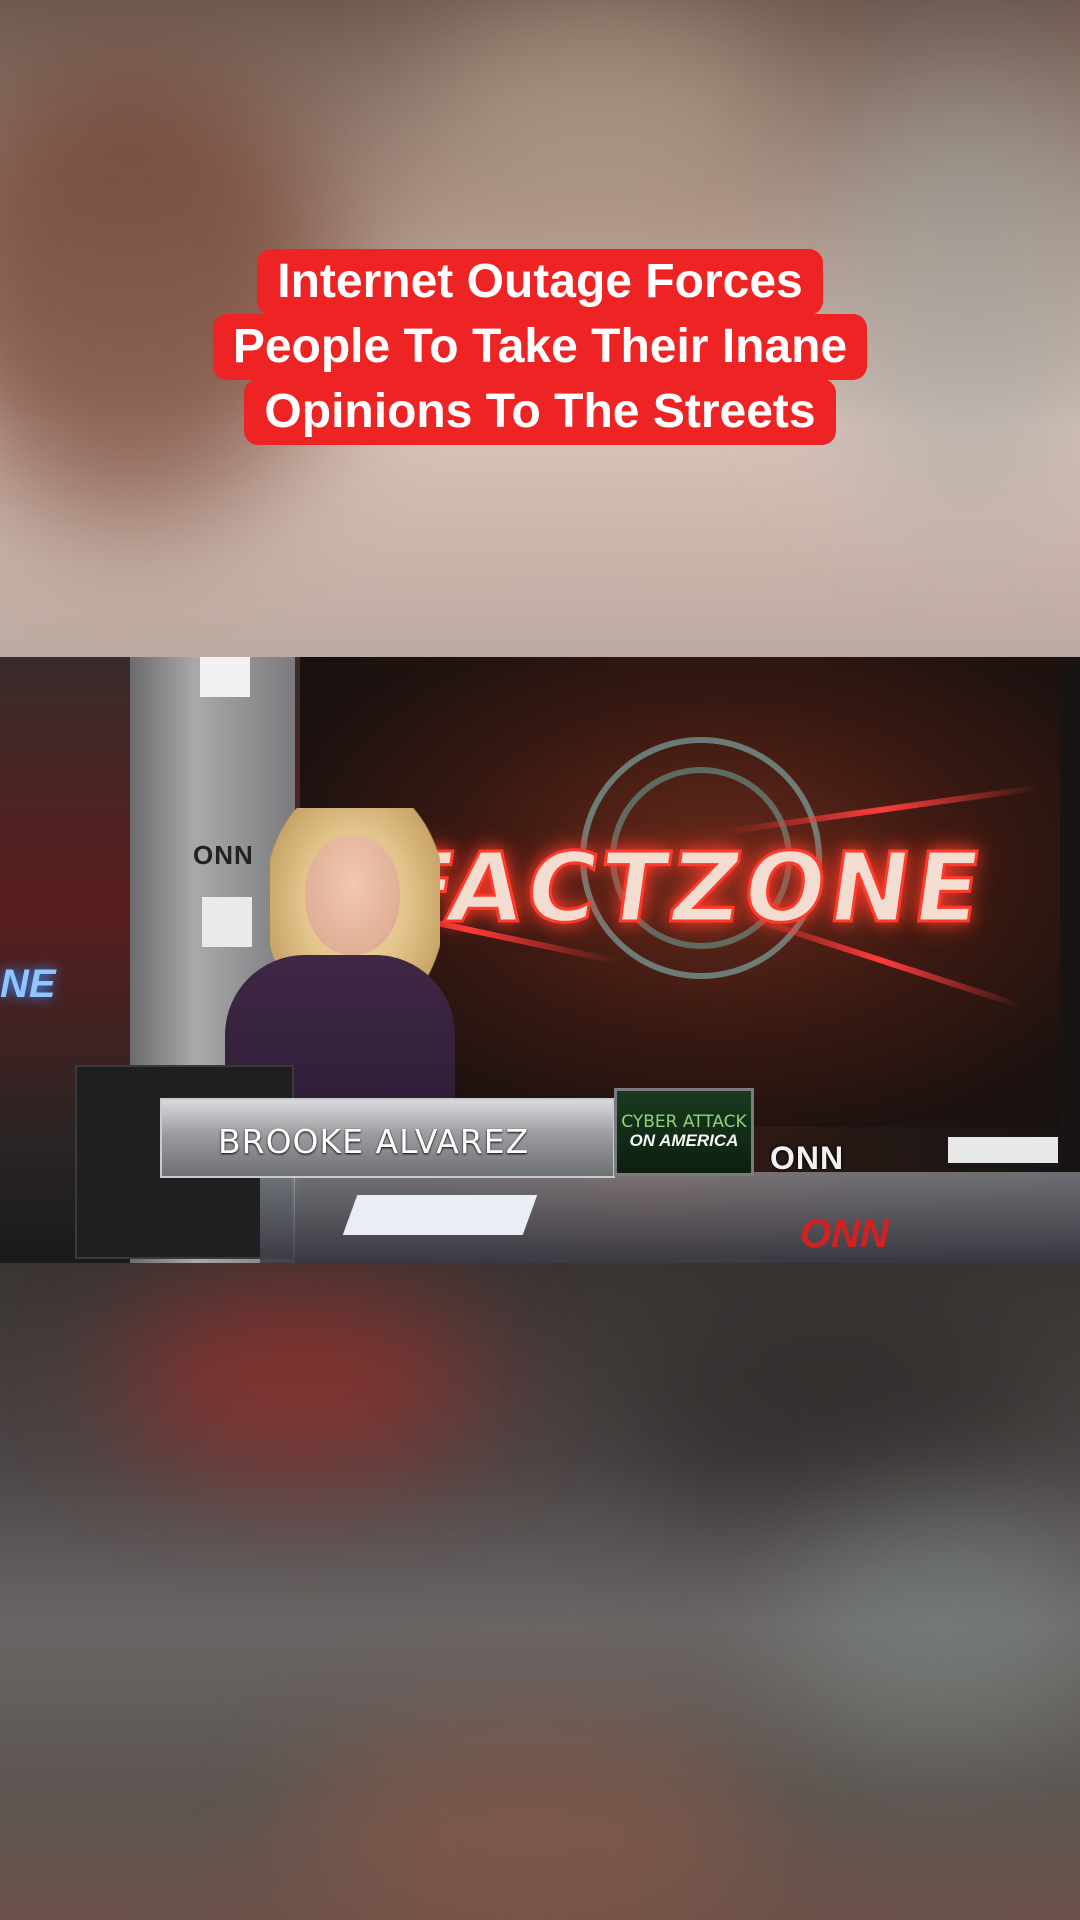  I want to click on lower-third-nameplate: BROOKE ALVAREZ, so click(387, 1138).